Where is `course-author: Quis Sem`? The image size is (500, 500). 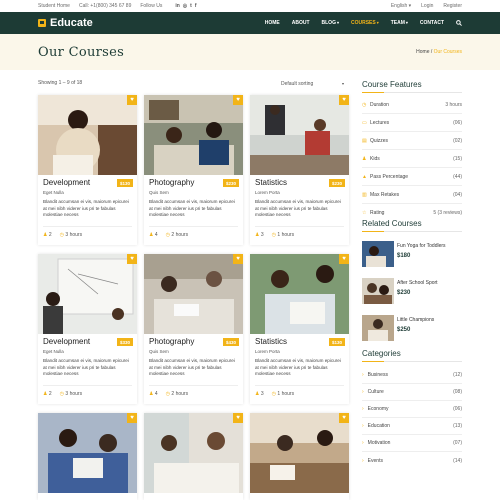 course-author: Quis Sem is located at coordinates (159, 351).